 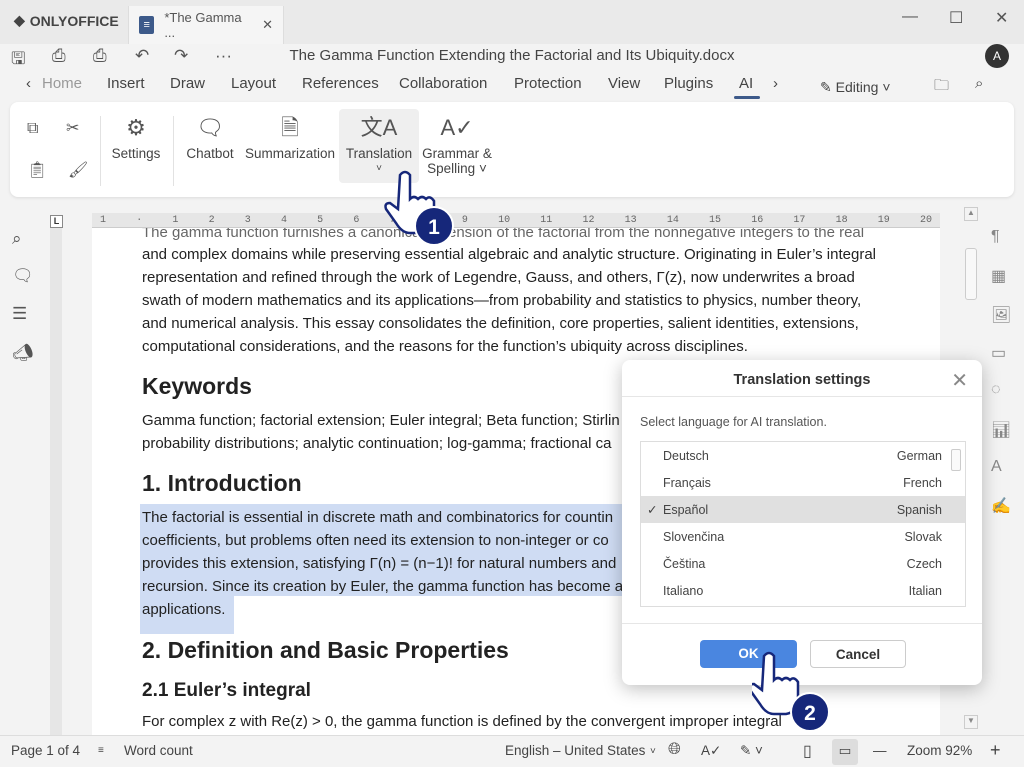 What do you see at coordinates (845, 752) in the screenshot?
I see `fit-width-icon: ▭` at bounding box center [845, 752].